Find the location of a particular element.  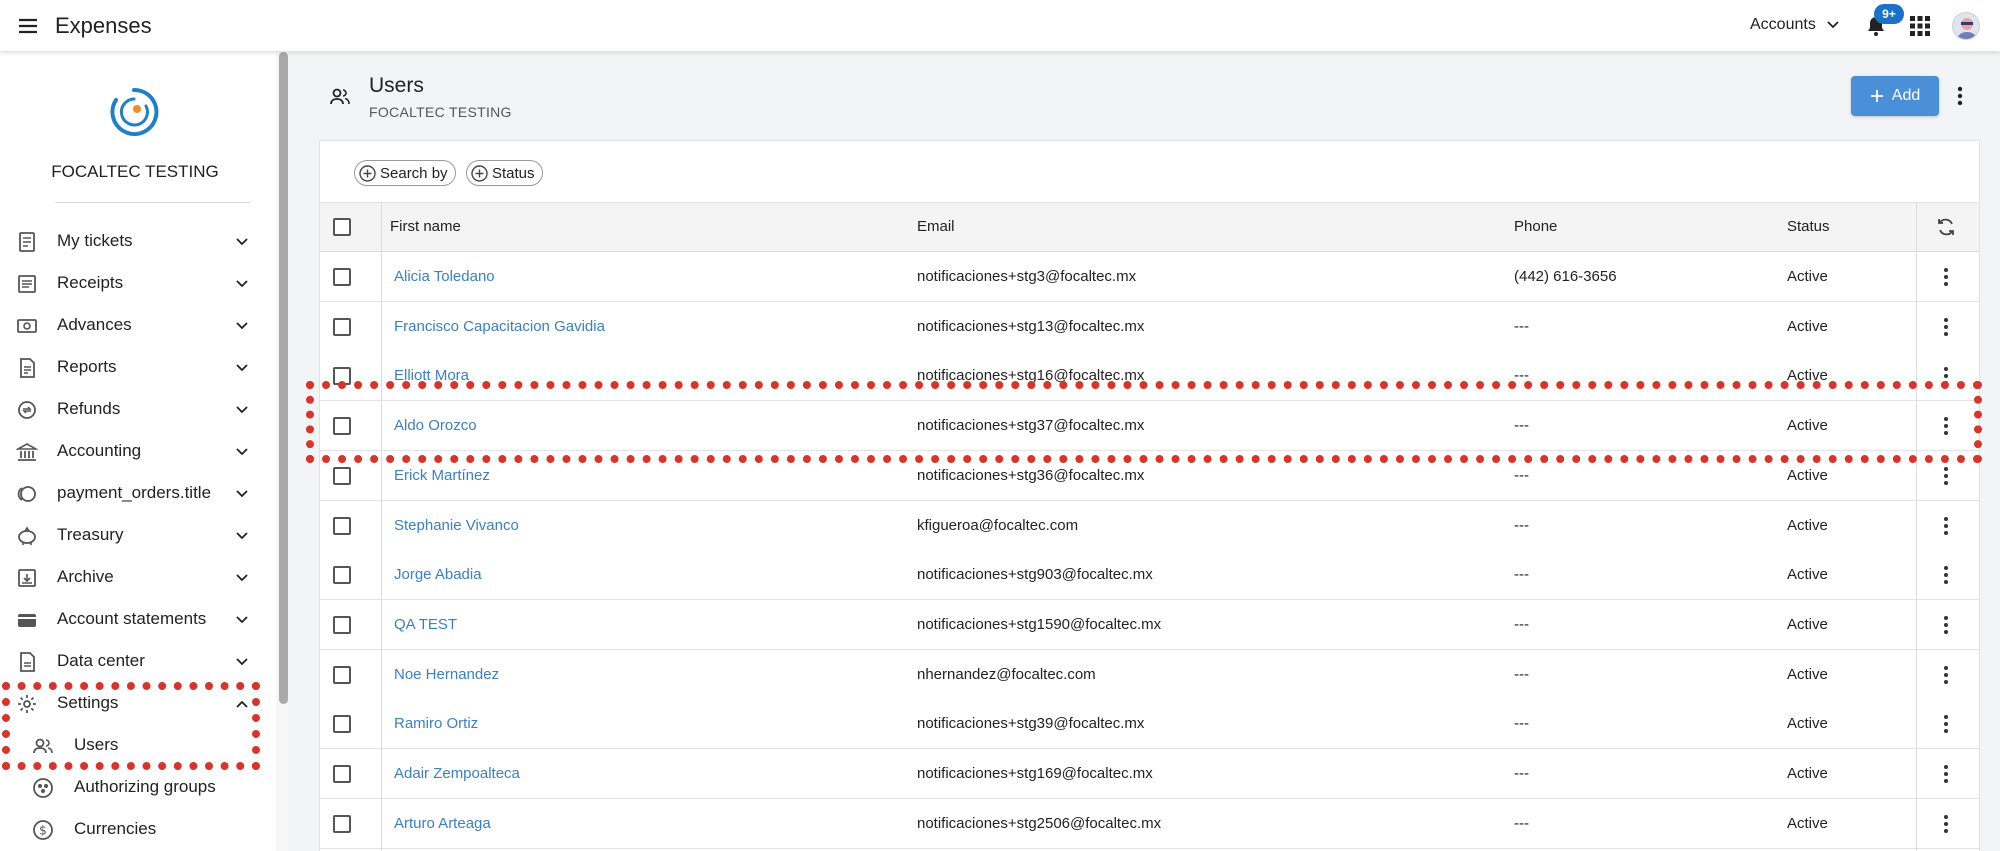

chevron-up-icon is located at coordinates (242, 704).